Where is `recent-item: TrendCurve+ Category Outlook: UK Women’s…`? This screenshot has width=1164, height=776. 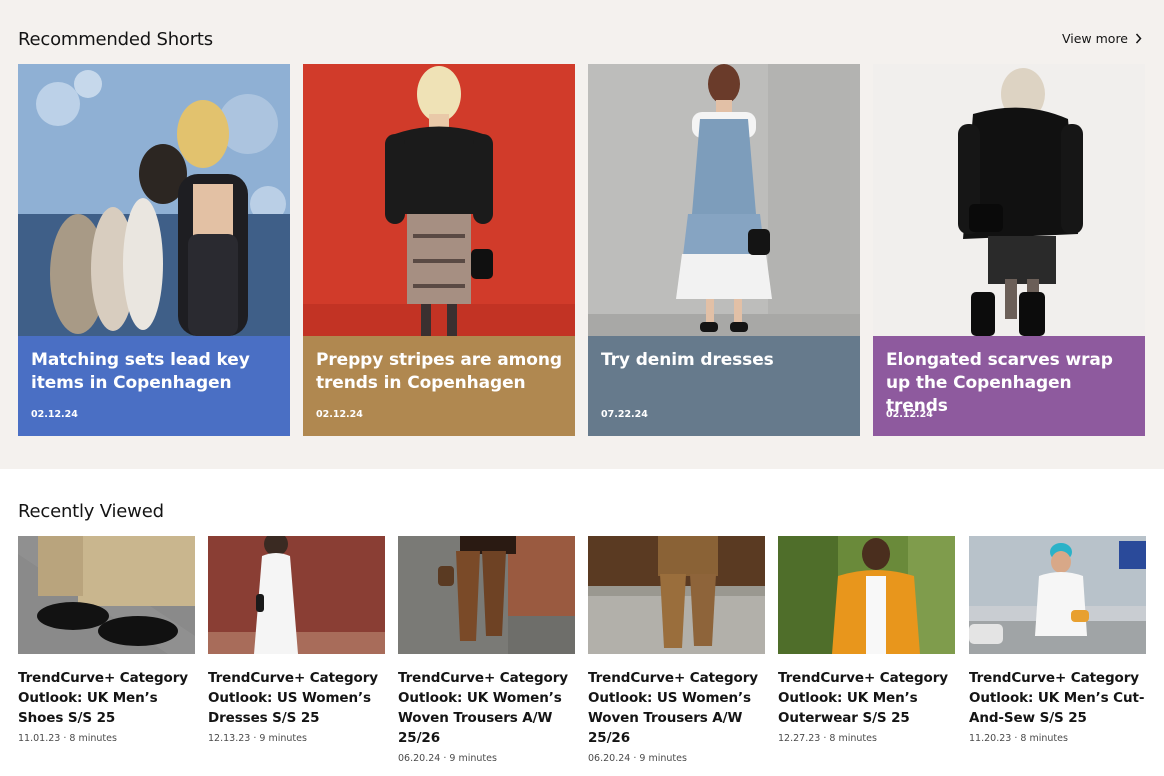
recent-item: TrendCurve+ Category Outlook: UK Women’s… is located at coordinates (486, 650).